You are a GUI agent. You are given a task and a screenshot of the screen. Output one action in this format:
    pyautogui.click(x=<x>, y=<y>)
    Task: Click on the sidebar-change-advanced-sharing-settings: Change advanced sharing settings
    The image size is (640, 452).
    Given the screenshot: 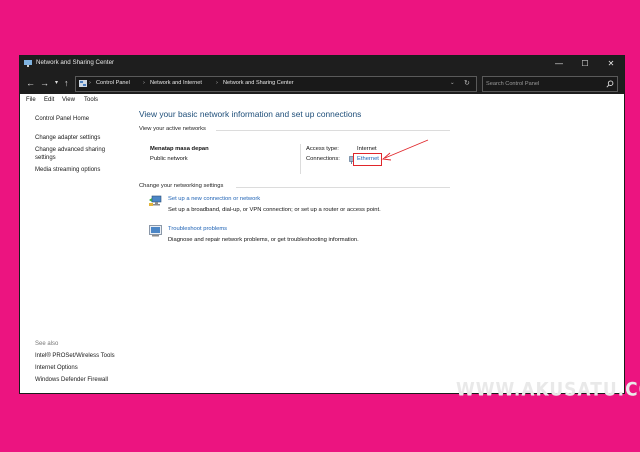 What is the action you would take?
    pyautogui.click(x=78, y=154)
    